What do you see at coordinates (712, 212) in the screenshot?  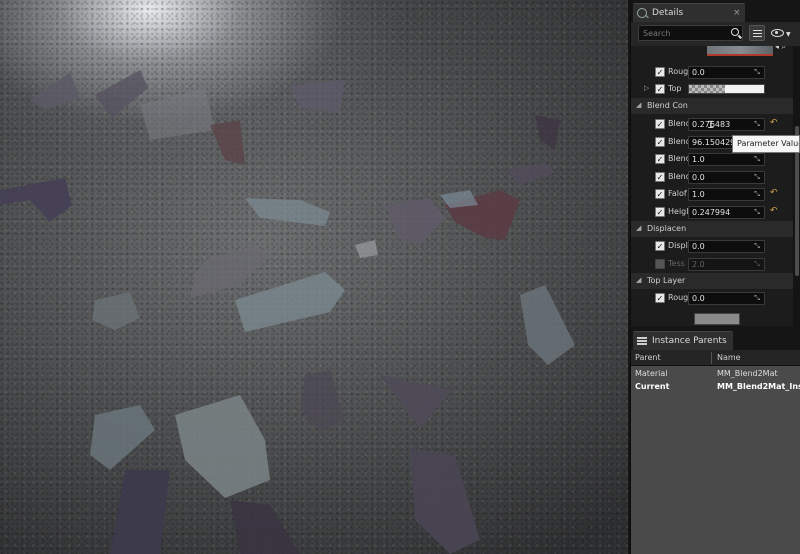 I see `param-row-height: ✓ Heigl 0.247994 ⤡ ↶` at bounding box center [712, 212].